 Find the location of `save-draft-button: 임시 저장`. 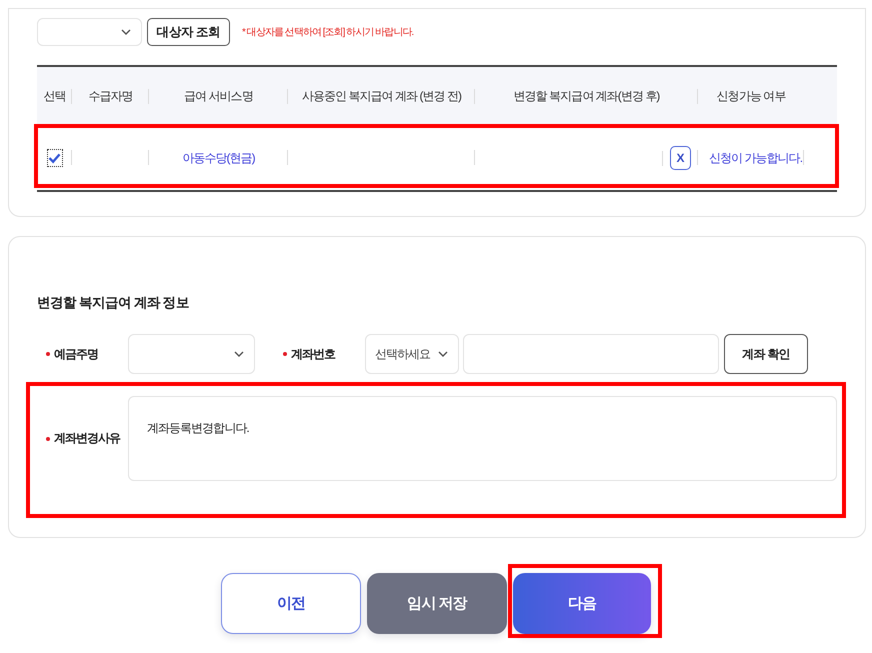

save-draft-button: 임시 저장 is located at coordinates (437, 603).